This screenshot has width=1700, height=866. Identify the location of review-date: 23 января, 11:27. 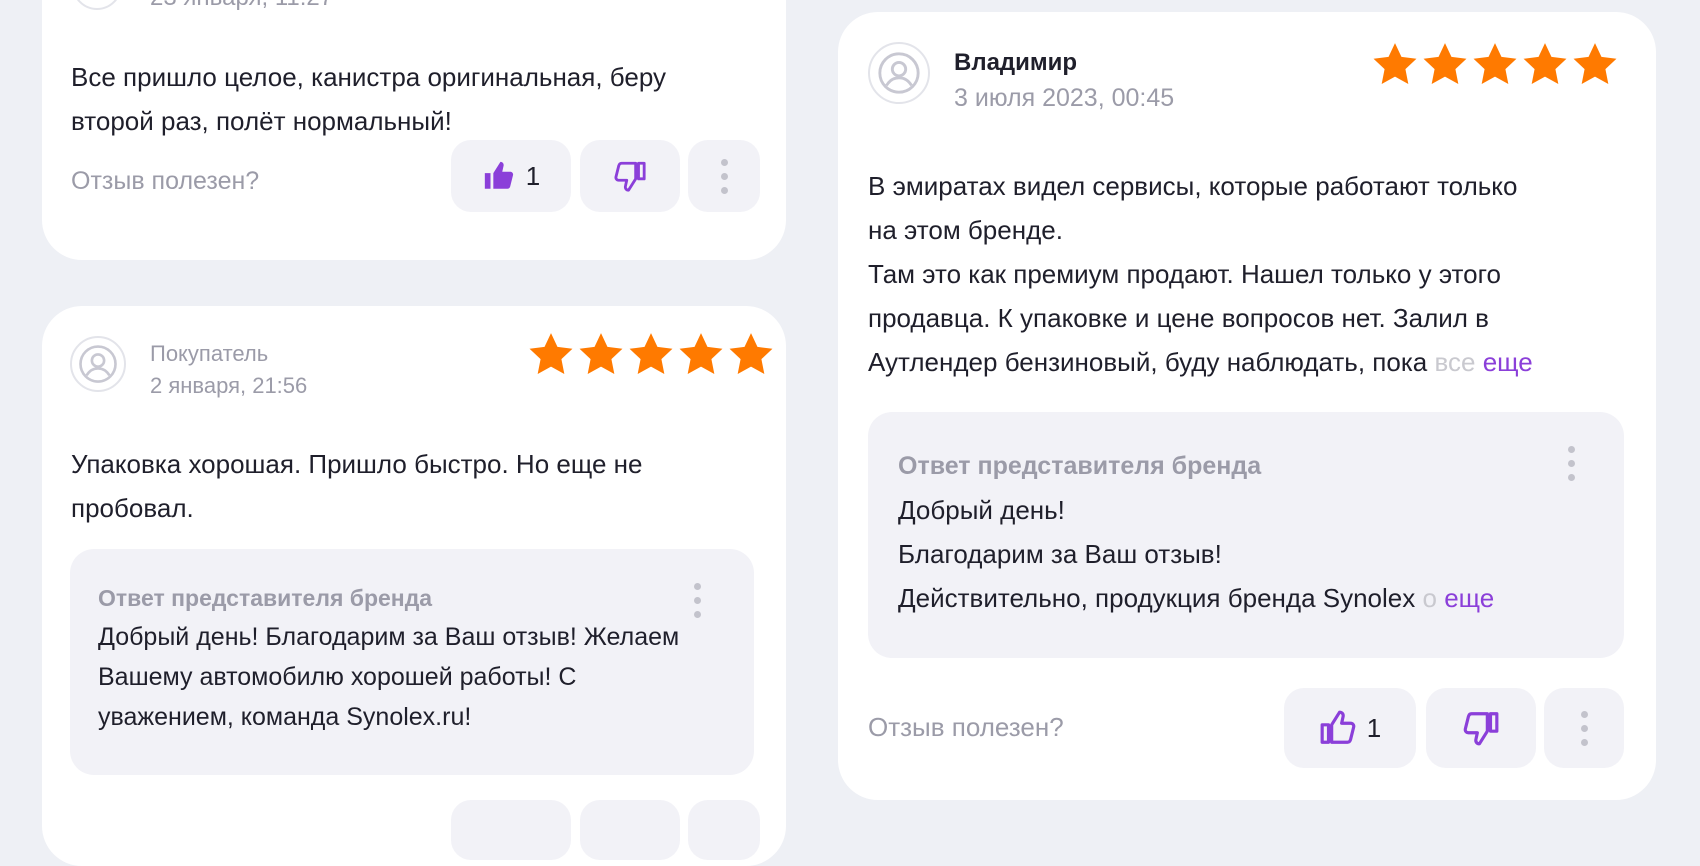
(241, 6).